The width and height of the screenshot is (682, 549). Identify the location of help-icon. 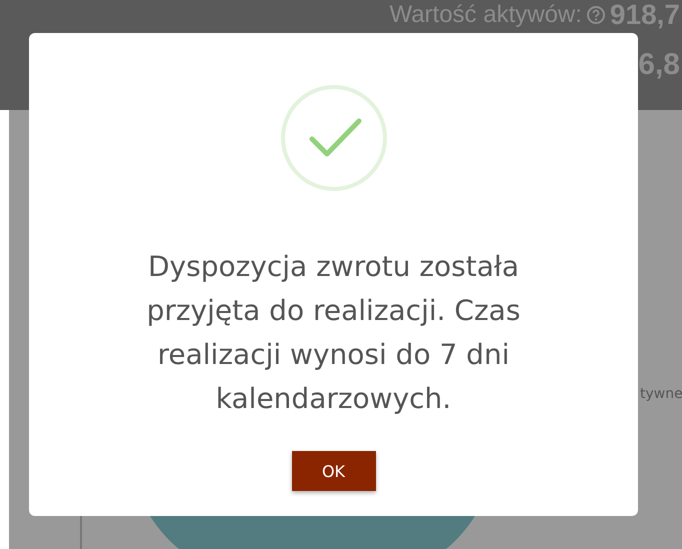
(596, 15).